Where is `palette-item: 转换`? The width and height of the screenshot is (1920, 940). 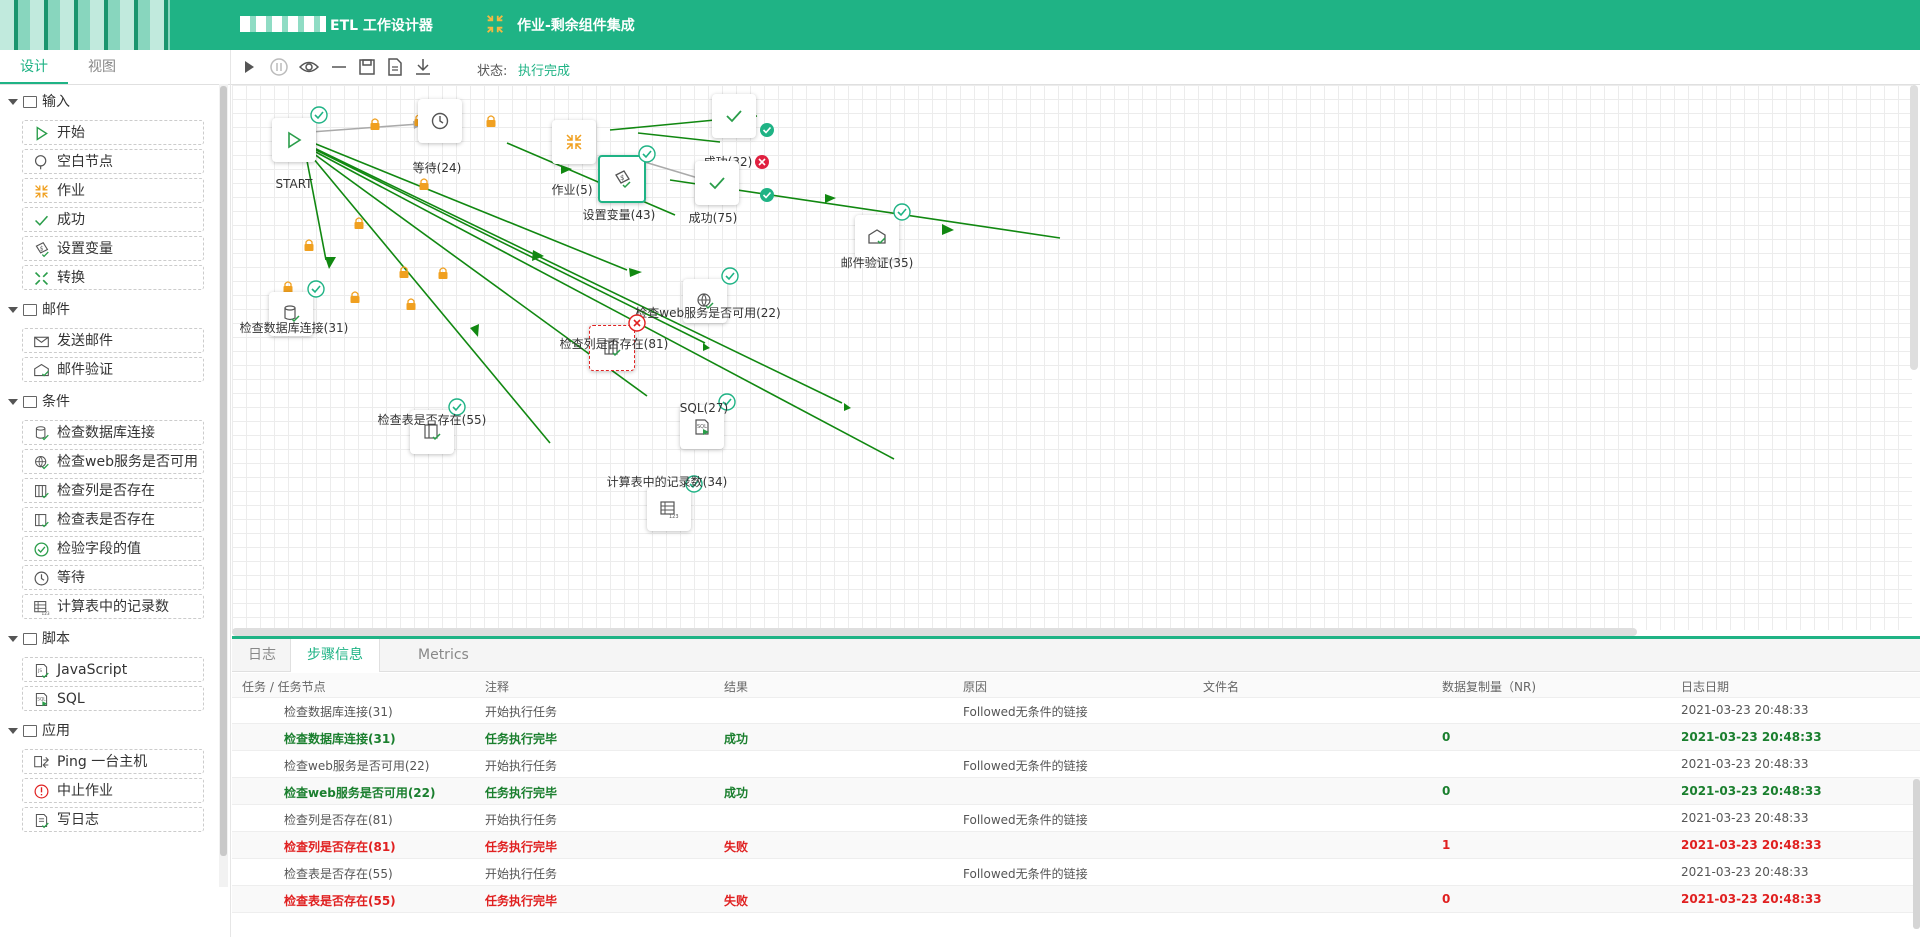
palette-item: 转换 is located at coordinates (113, 277).